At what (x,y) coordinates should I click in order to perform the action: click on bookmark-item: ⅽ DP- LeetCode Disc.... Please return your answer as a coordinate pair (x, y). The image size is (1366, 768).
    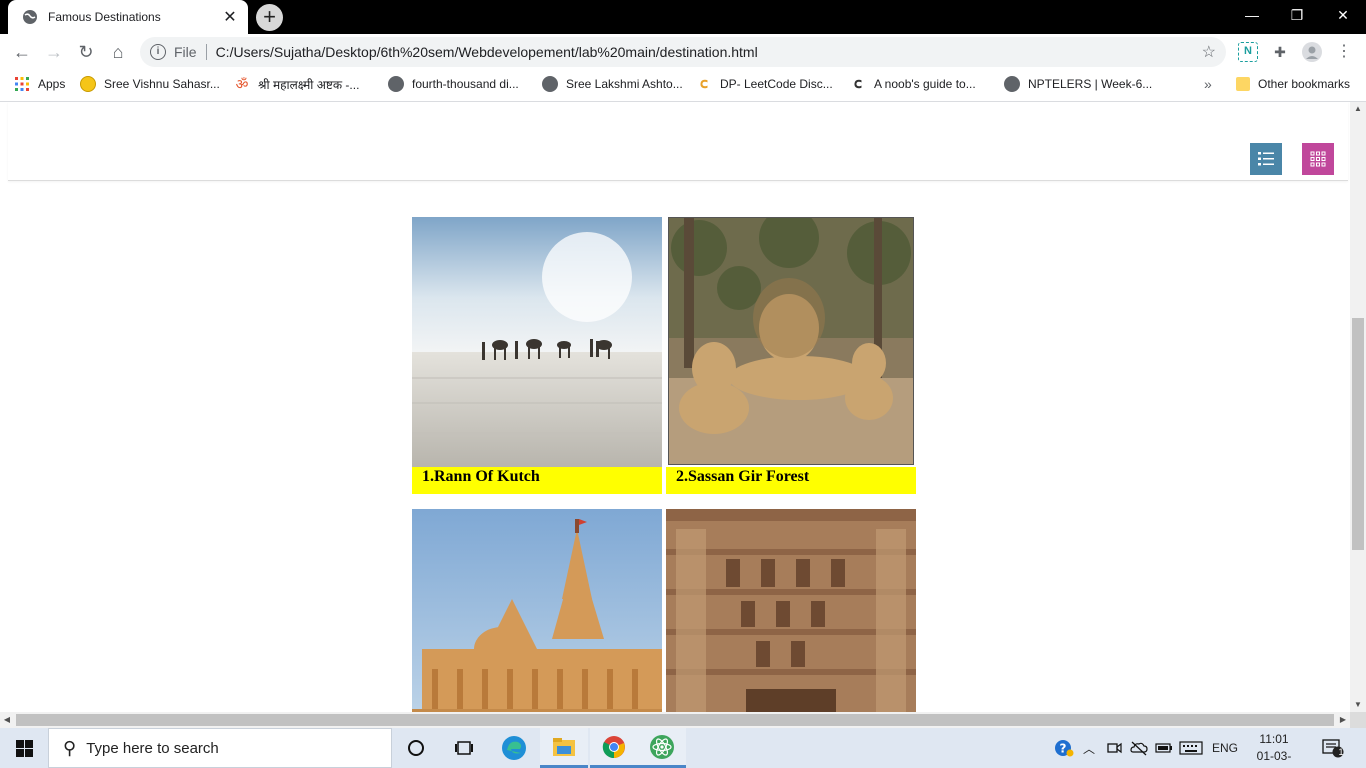
    Looking at the image, I should click on (764, 84).